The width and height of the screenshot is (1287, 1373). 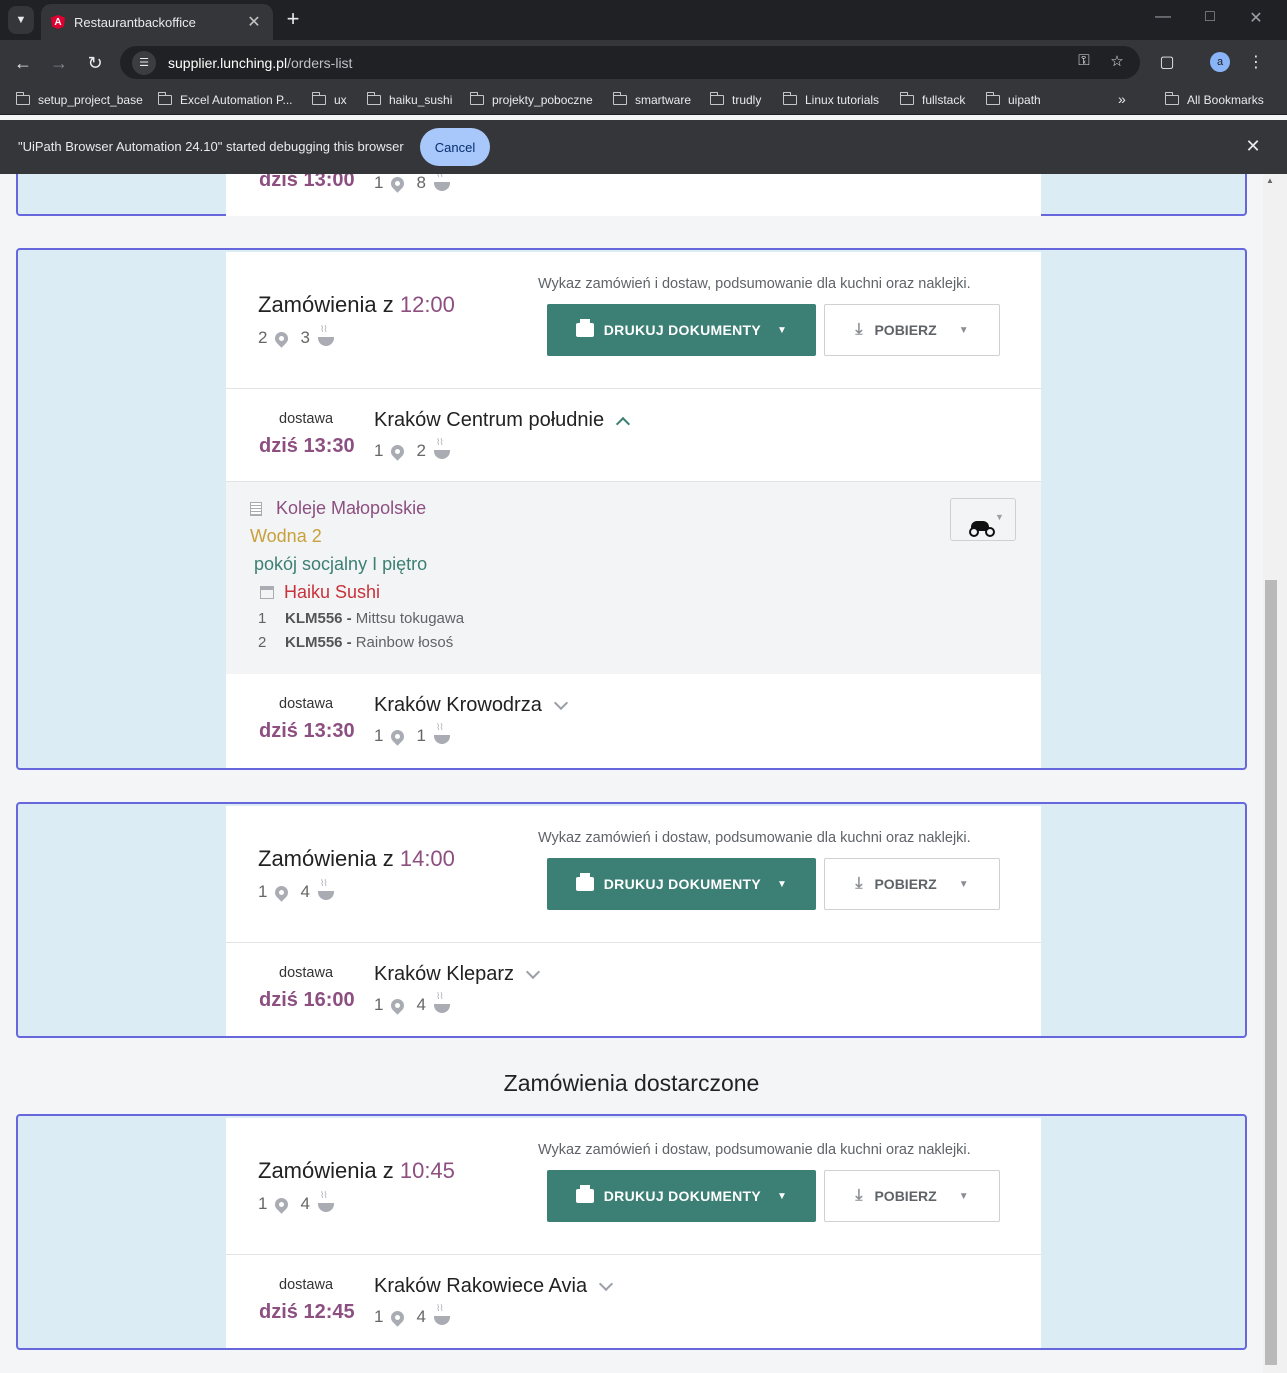 I want to click on menu-kebab-icon: ⋮, so click(x=1256, y=62).